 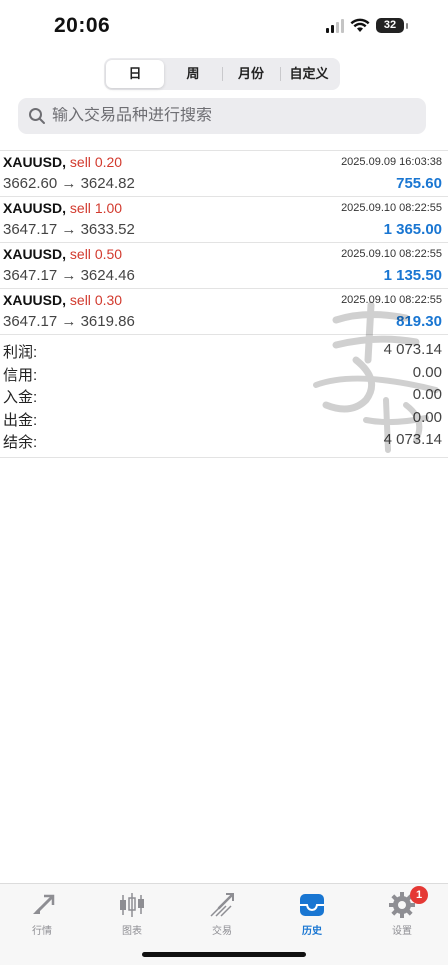 What do you see at coordinates (20, 352) in the screenshot?
I see `summary-label: 利润:` at bounding box center [20, 352].